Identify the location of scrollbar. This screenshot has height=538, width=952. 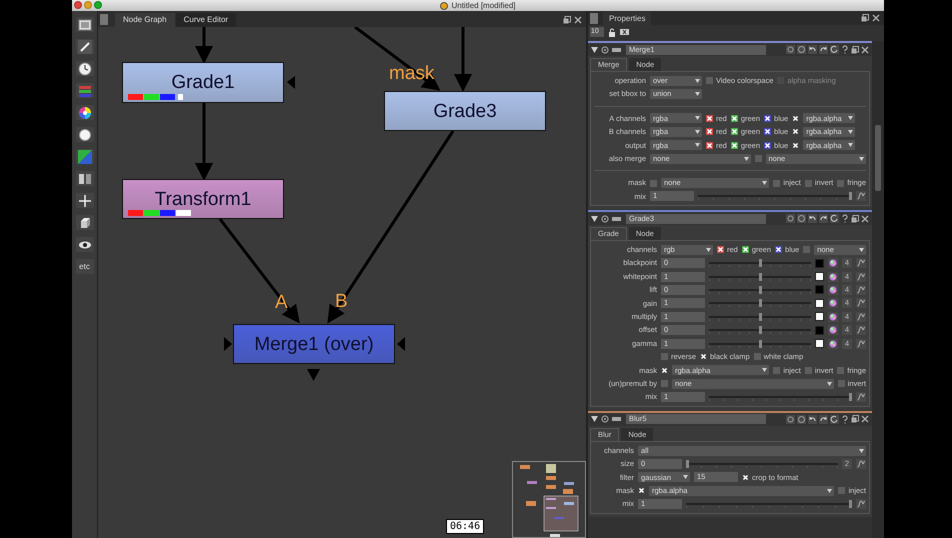
(878, 289).